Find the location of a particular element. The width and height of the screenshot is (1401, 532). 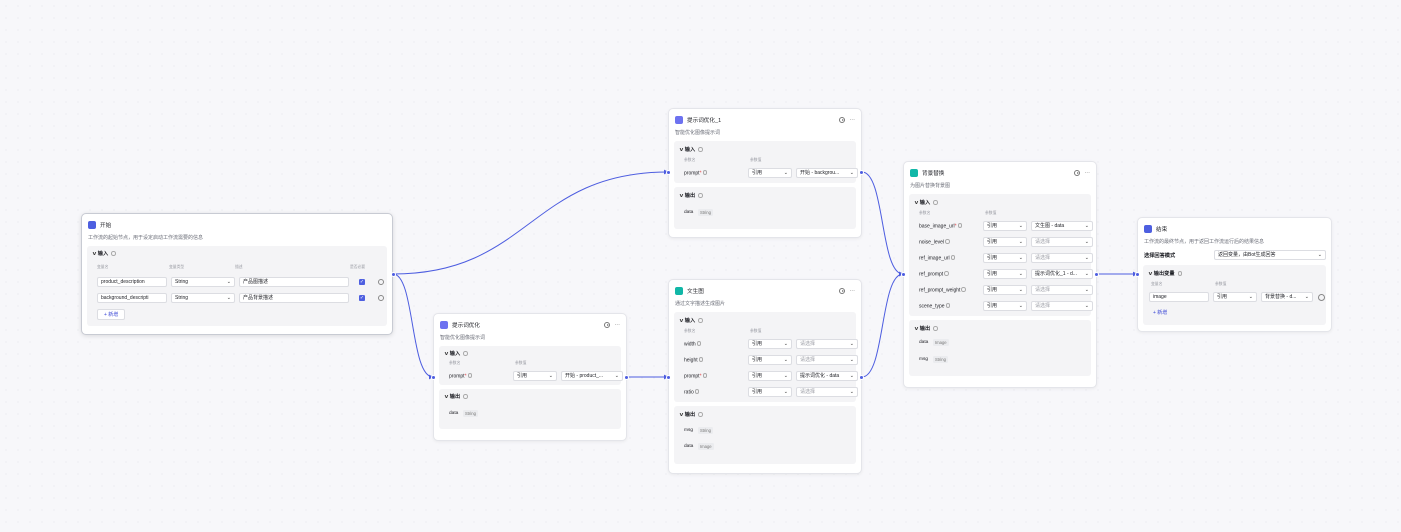

param-name: prompt is located at coordinates (692, 173).